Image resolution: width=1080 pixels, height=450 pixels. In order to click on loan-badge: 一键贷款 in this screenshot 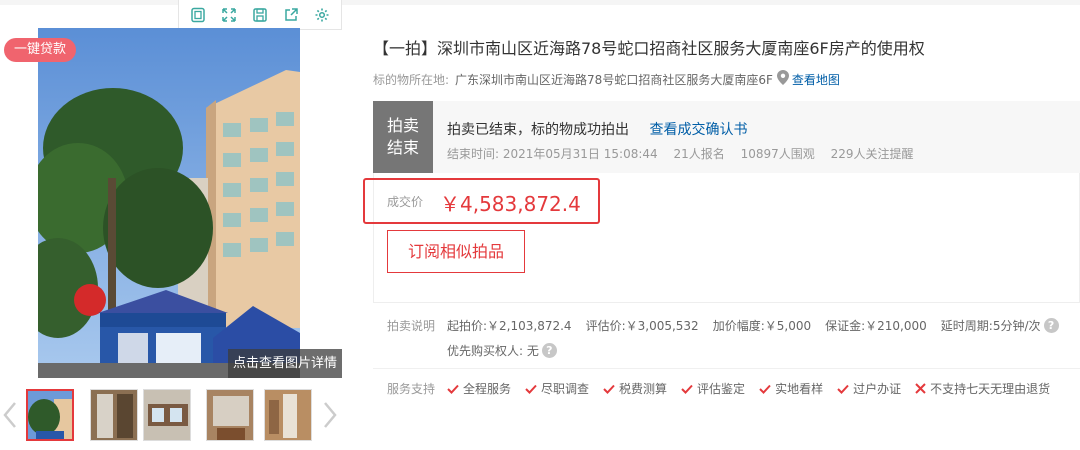, I will do `click(40, 50)`.